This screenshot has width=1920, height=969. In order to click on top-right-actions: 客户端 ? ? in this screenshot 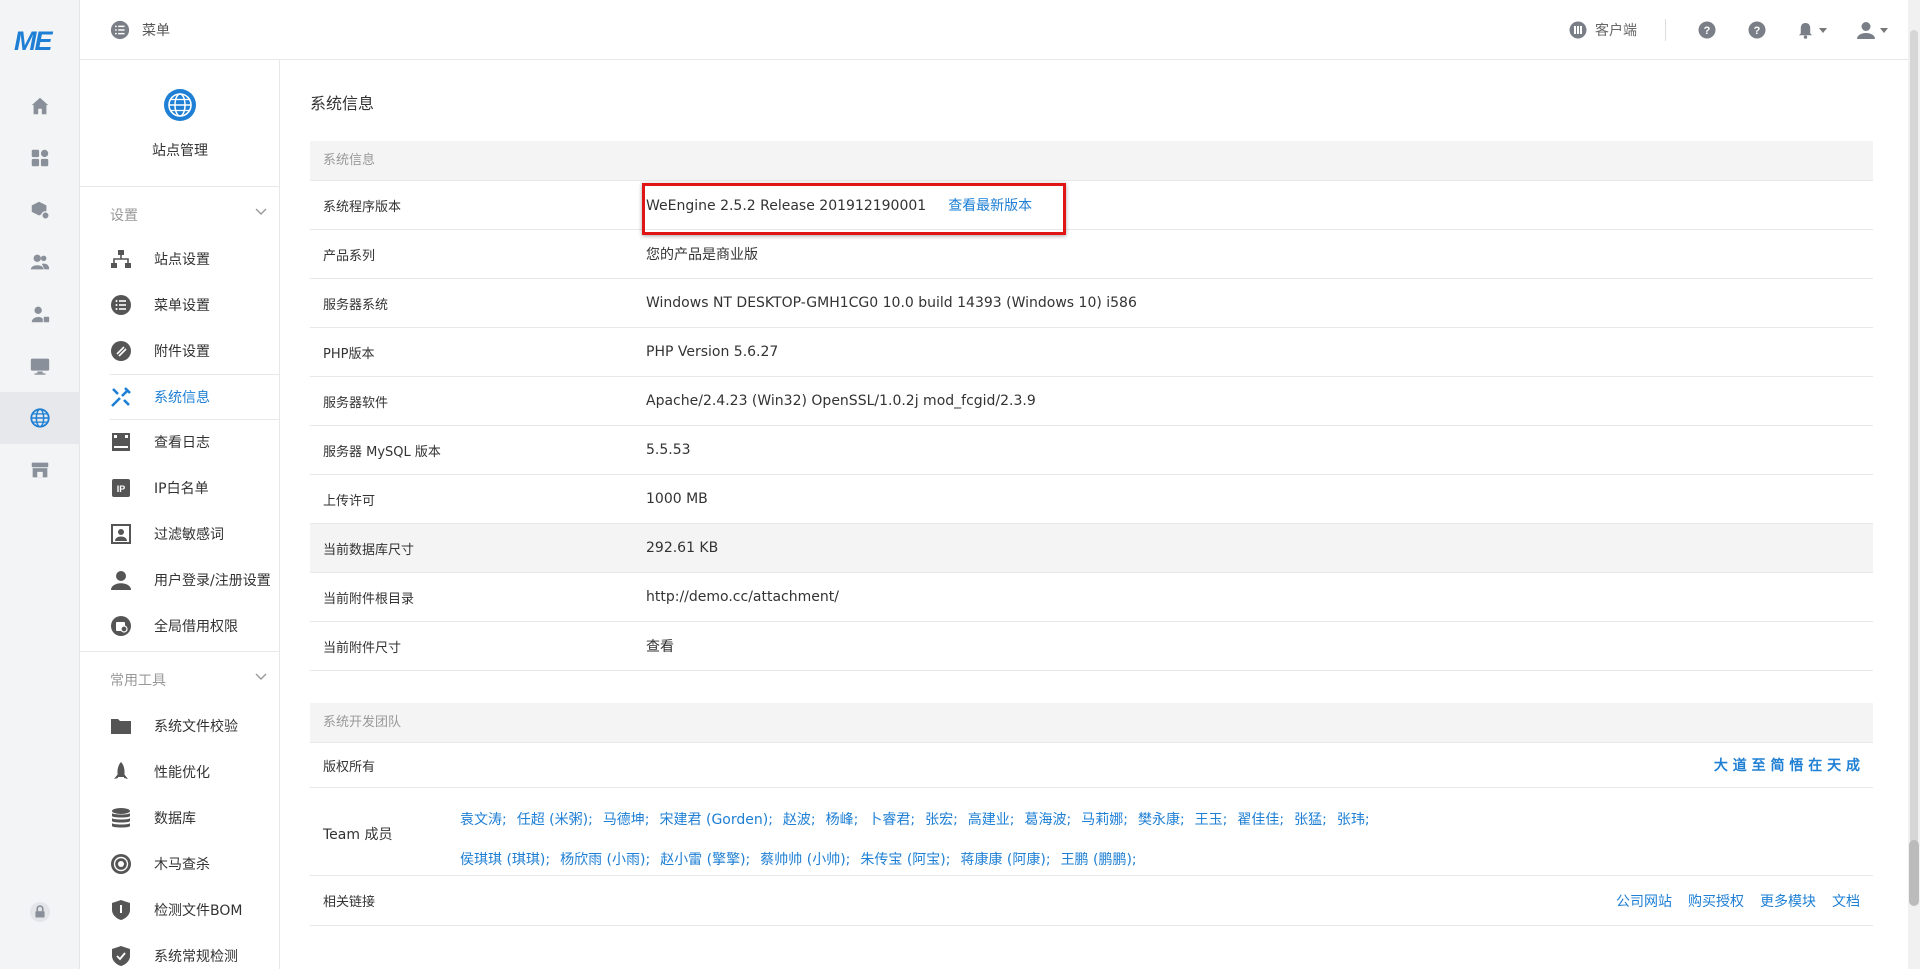, I will do `click(1728, 30)`.